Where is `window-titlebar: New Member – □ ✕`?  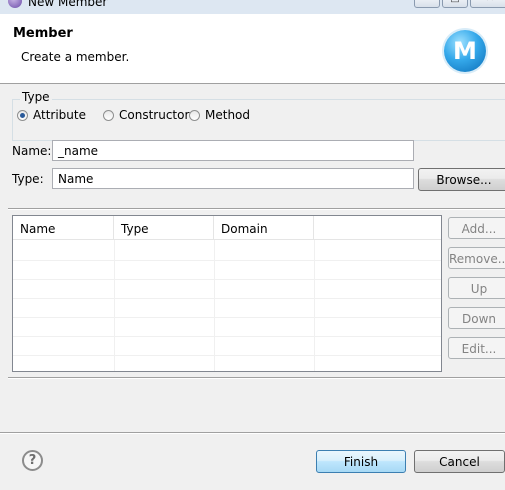
window-titlebar: New Member – □ ✕ is located at coordinates (252, 7).